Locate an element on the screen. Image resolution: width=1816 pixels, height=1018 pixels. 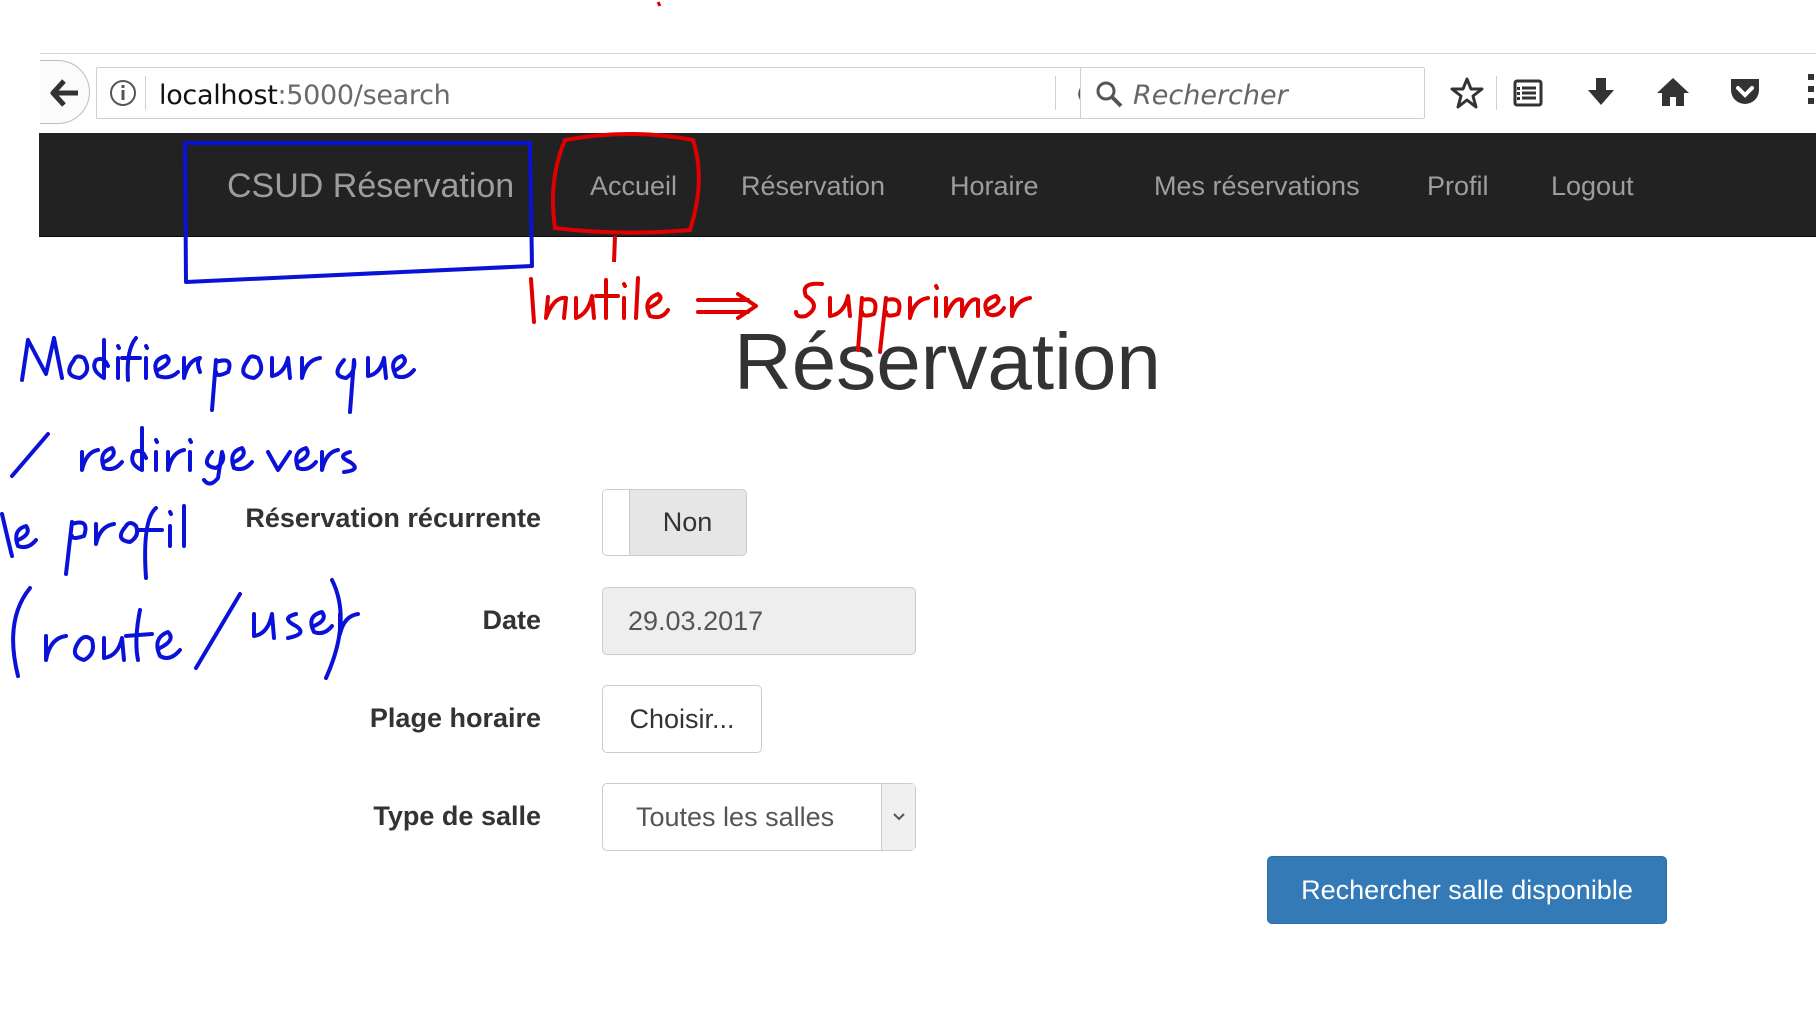
navbar-brand: CSUD Réservation is located at coordinates (370, 186).